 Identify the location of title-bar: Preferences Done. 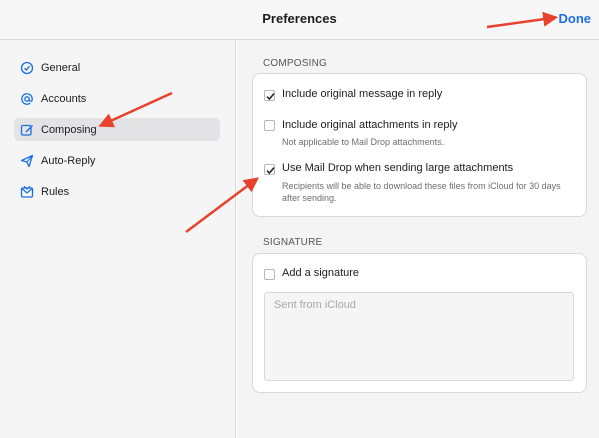
(299, 20).